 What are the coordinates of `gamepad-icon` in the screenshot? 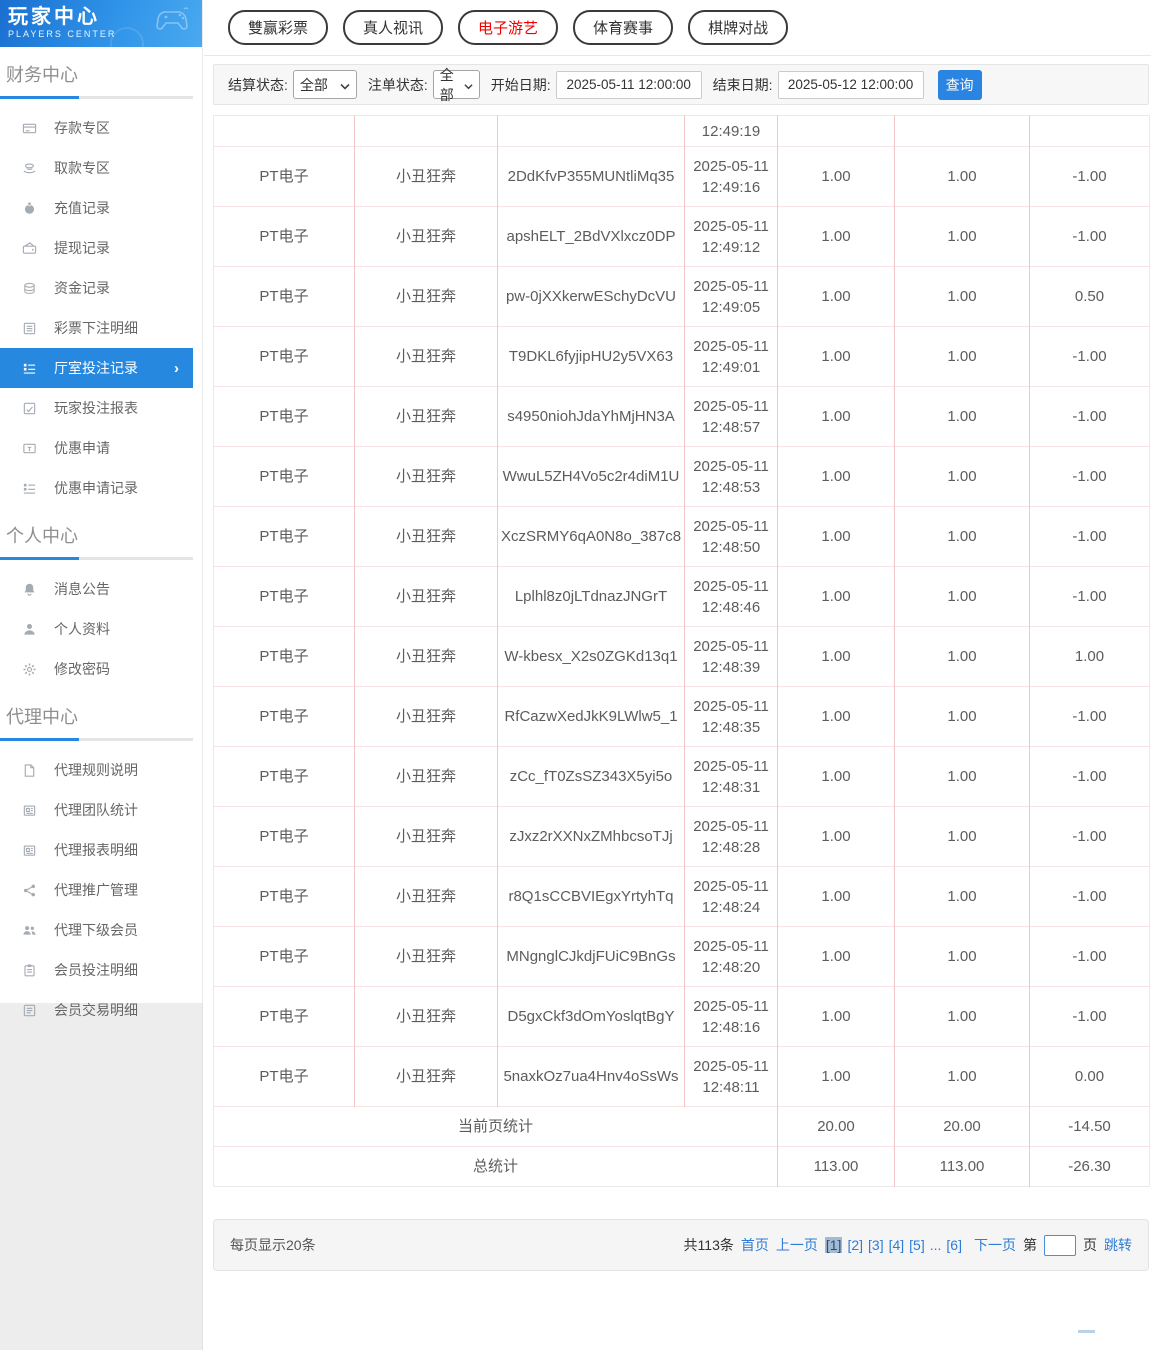 It's located at (173, 21).